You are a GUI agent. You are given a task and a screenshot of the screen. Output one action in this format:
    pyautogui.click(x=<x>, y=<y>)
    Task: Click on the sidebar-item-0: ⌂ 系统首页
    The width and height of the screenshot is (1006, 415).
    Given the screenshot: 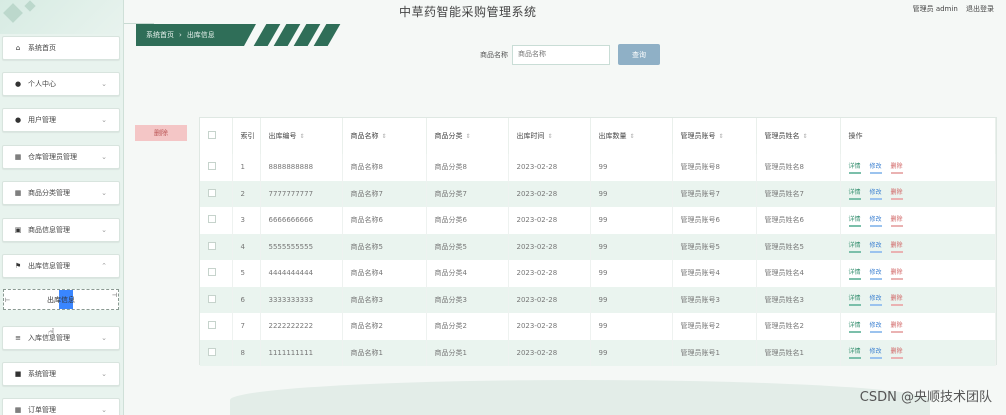 What is the action you would take?
    pyautogui.click(x=61, y=48)
    